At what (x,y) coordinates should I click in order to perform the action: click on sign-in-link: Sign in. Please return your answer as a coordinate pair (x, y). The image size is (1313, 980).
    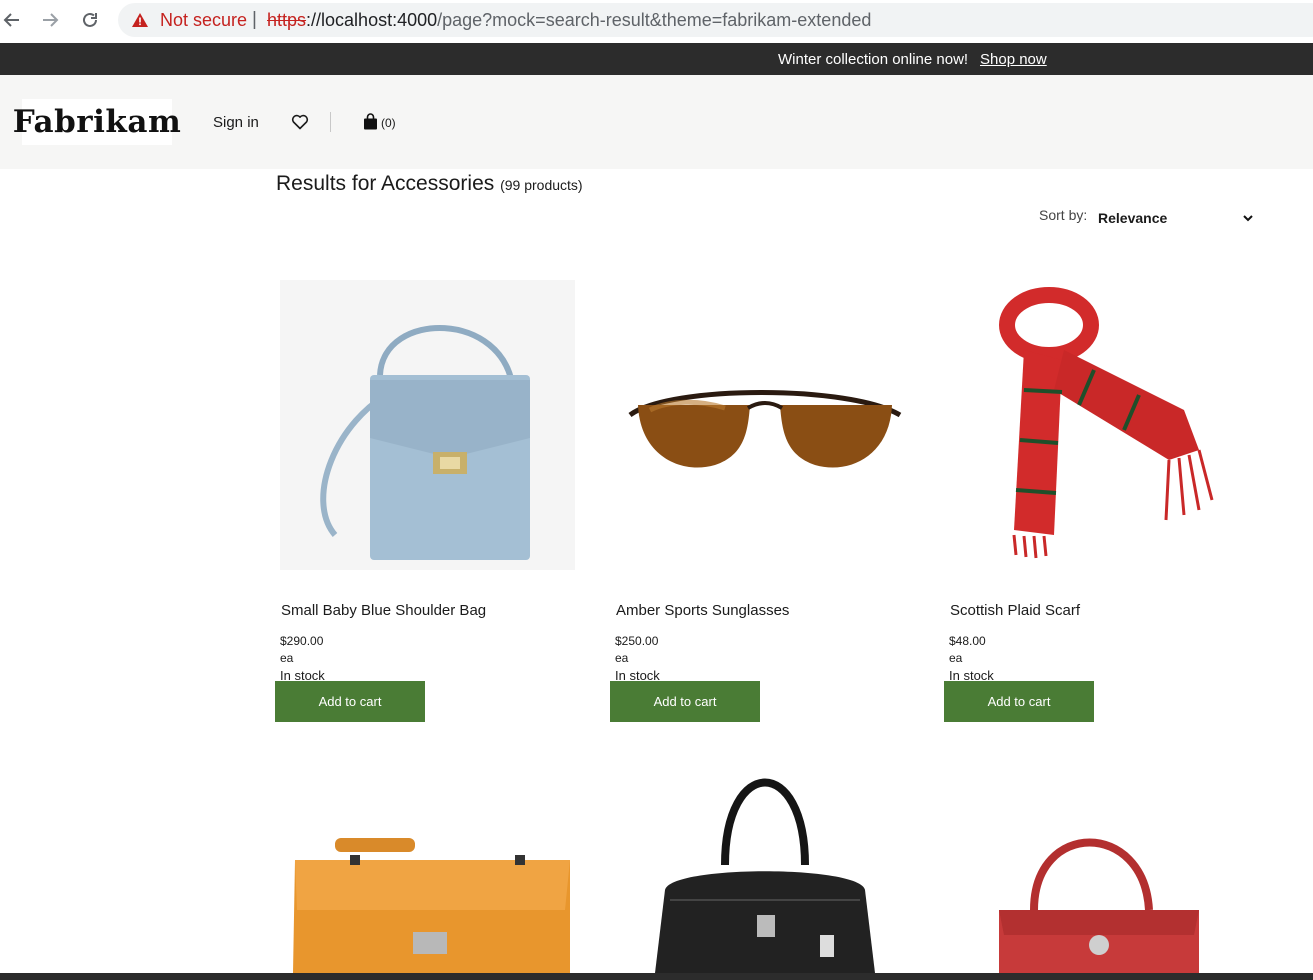
    Looking at the image, I should click on (236, 122).